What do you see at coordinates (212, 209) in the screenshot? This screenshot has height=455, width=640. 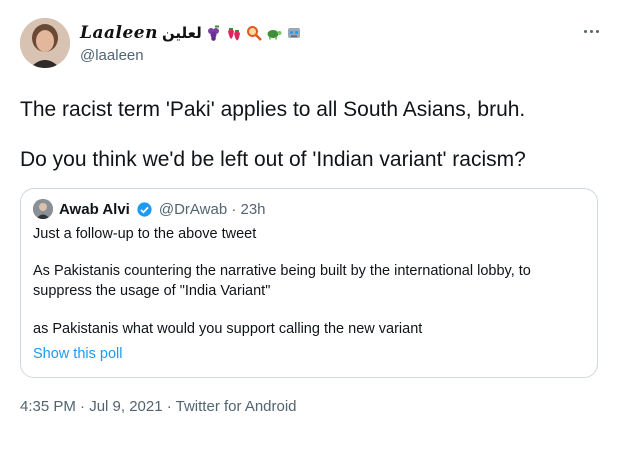 I see `quoted-handle-time: @DrAwab · 23h` at bounding box center [212, 209].